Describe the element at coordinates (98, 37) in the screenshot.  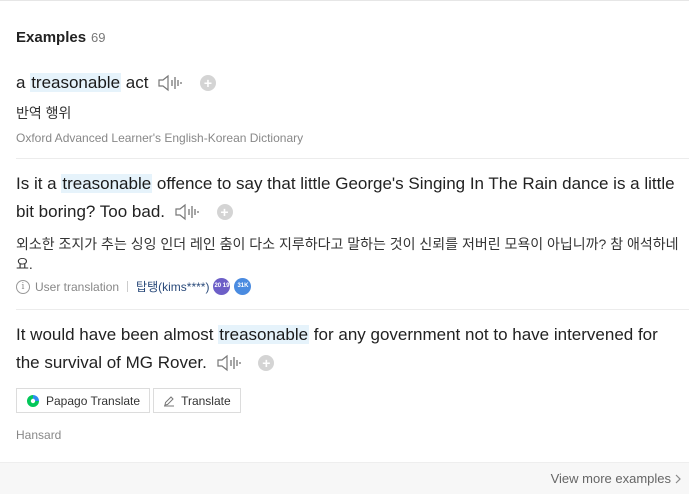
I see `examples-count: 69` at that location.